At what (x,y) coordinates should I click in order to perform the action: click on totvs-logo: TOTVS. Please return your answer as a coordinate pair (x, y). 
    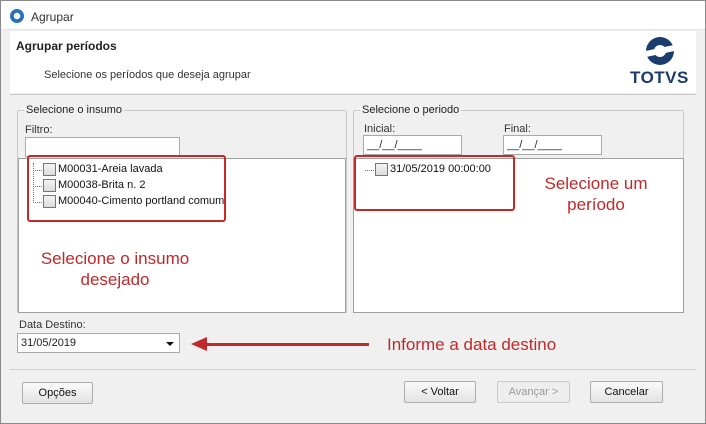
    Looking at the image, I should click on (660, 63).